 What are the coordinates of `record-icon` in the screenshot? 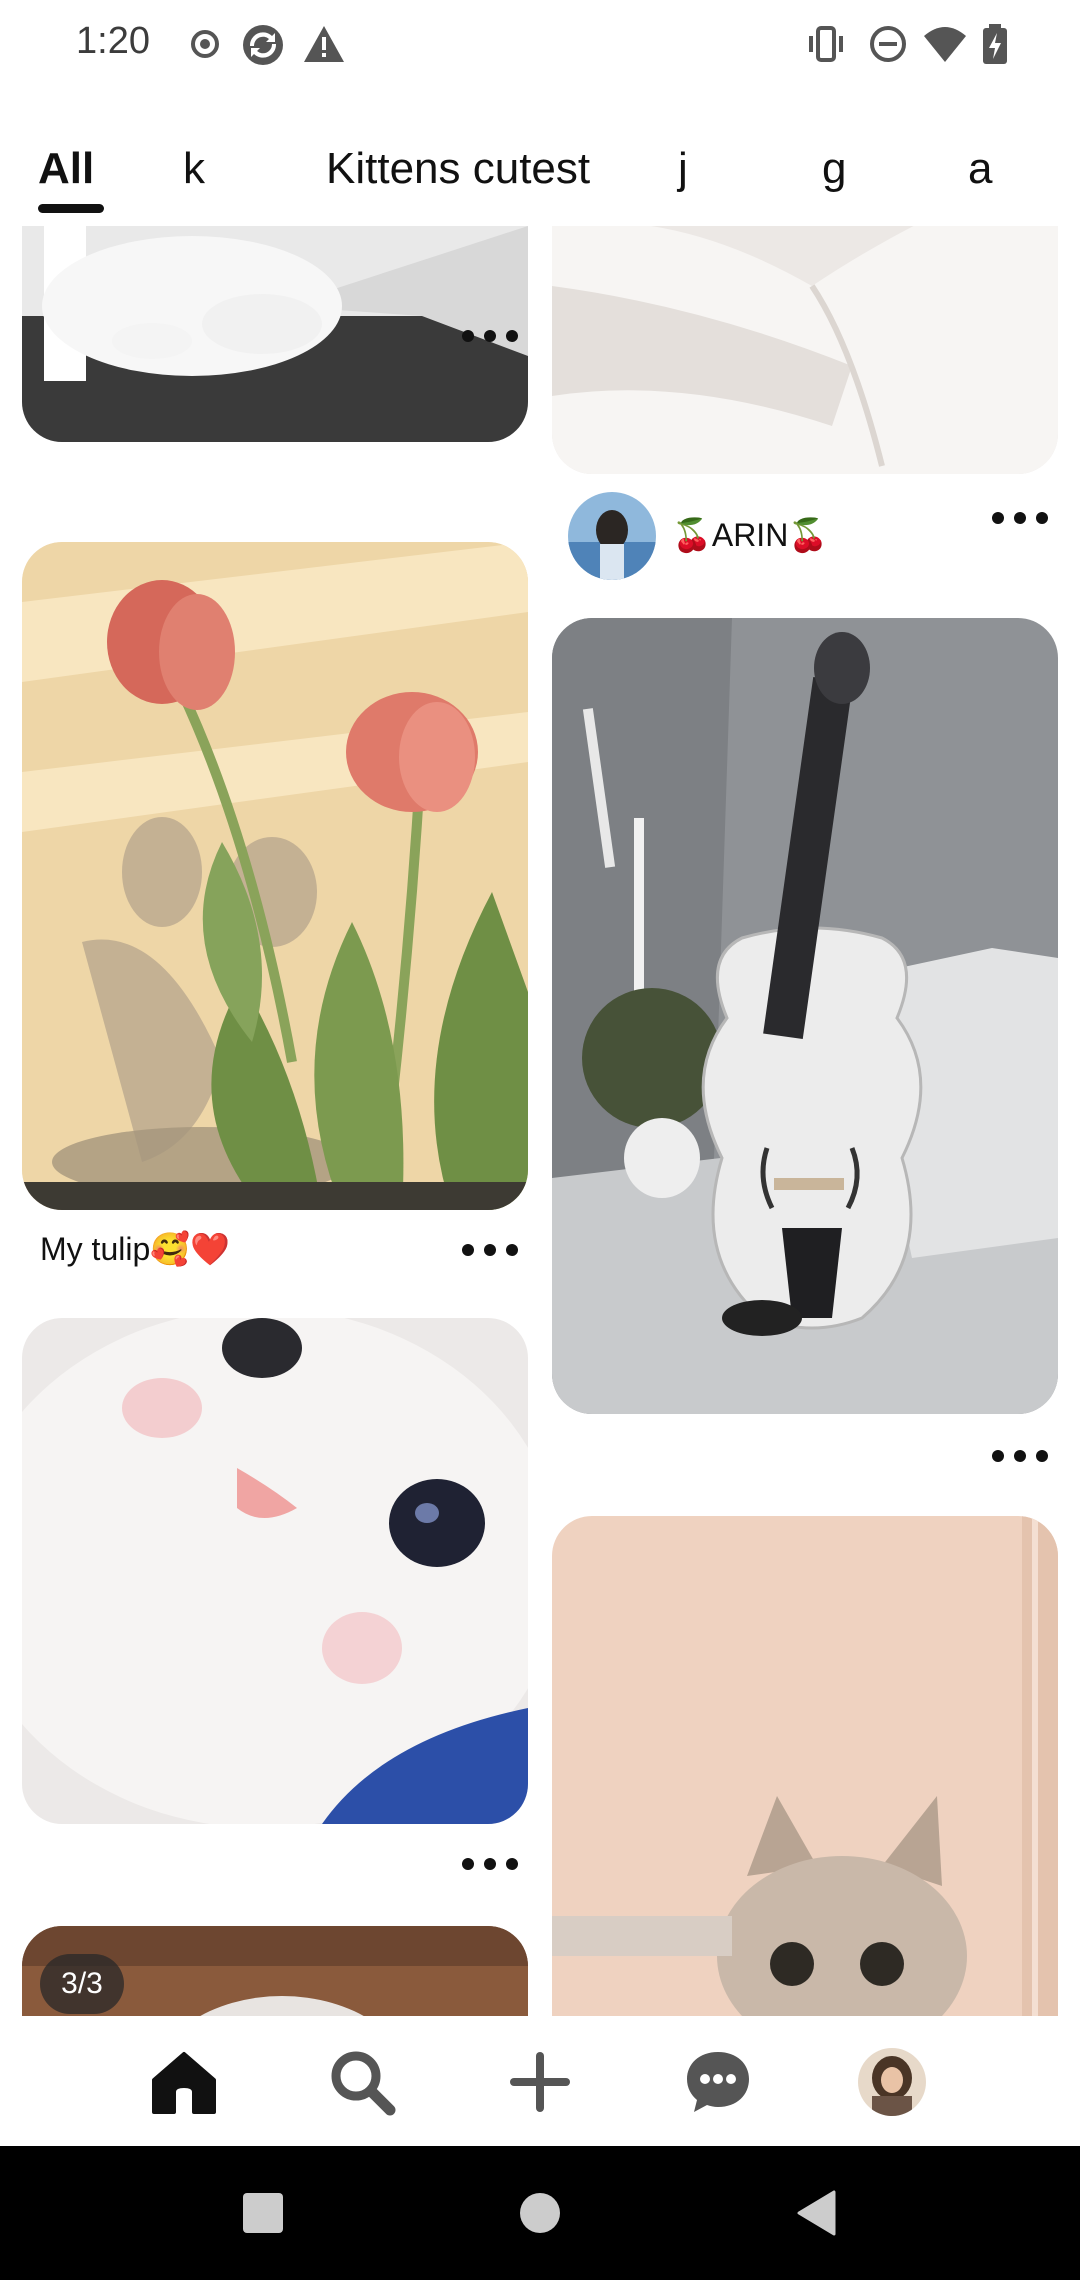 It's located at (205, 44).